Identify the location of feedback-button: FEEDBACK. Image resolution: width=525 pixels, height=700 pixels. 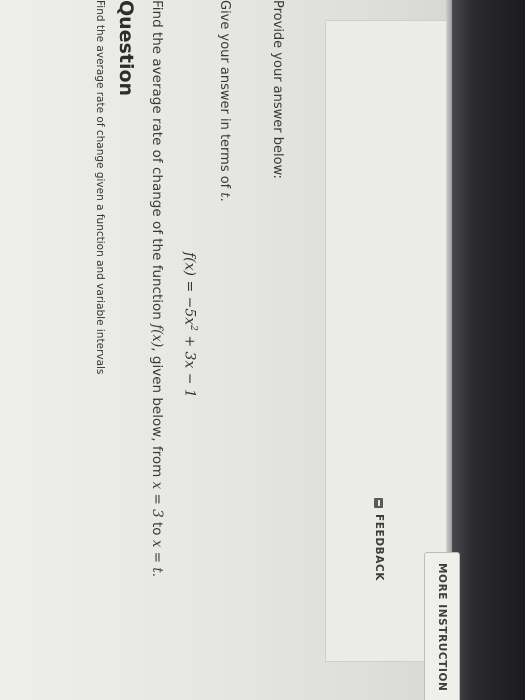
(379, 539).